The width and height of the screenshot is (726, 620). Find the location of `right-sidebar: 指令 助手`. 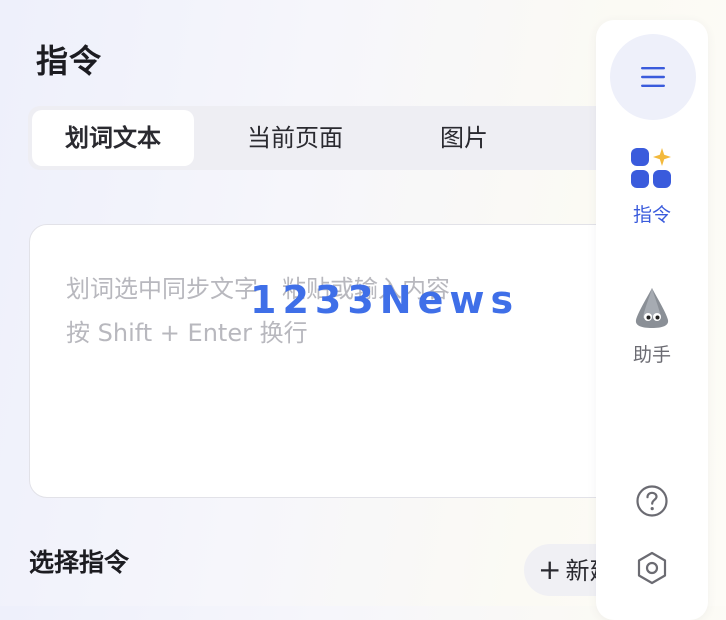

right-sidebar: 指令 助手 is located at coordinates (652, 320).